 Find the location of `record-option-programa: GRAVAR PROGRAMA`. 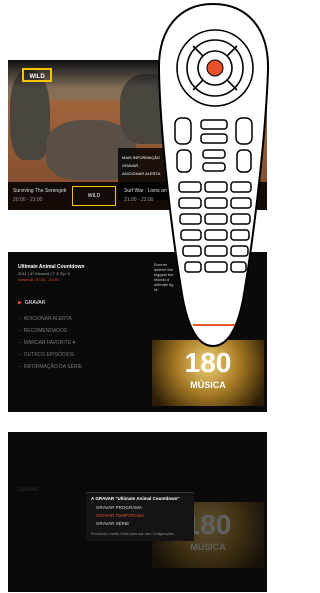

record-option-programa: GRAVAR PROGRAMA is located at coordinates (119, 507).